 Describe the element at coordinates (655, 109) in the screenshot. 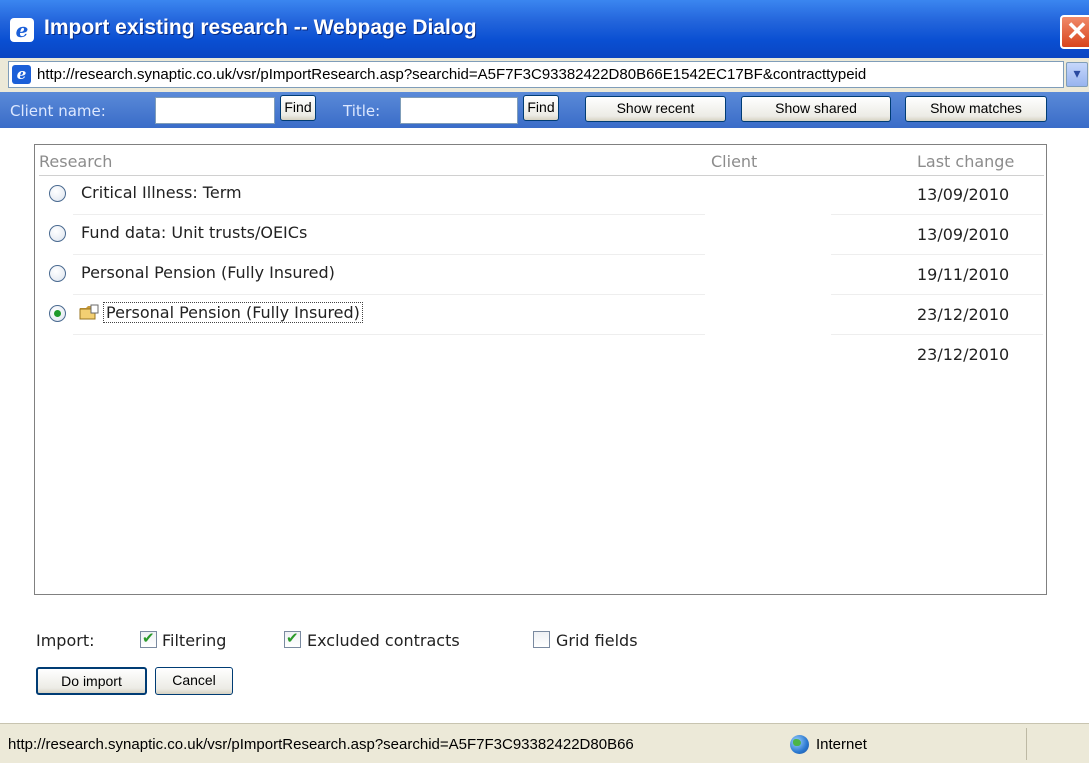

I see `show-recent-button: Show recent` at that location.